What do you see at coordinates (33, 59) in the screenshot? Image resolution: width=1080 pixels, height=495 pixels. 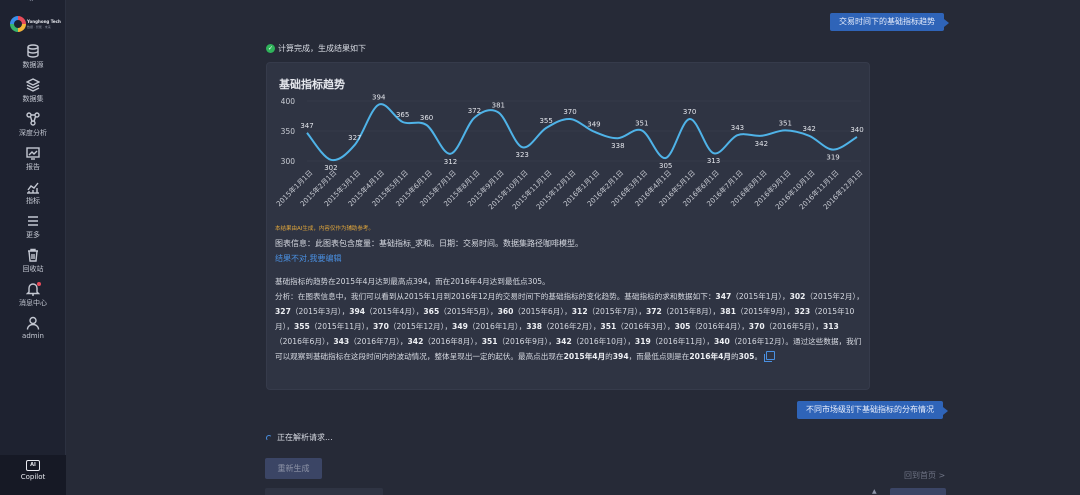 I see `sidebar-item-datasource: 数据源` at bounding box center [33, 59].